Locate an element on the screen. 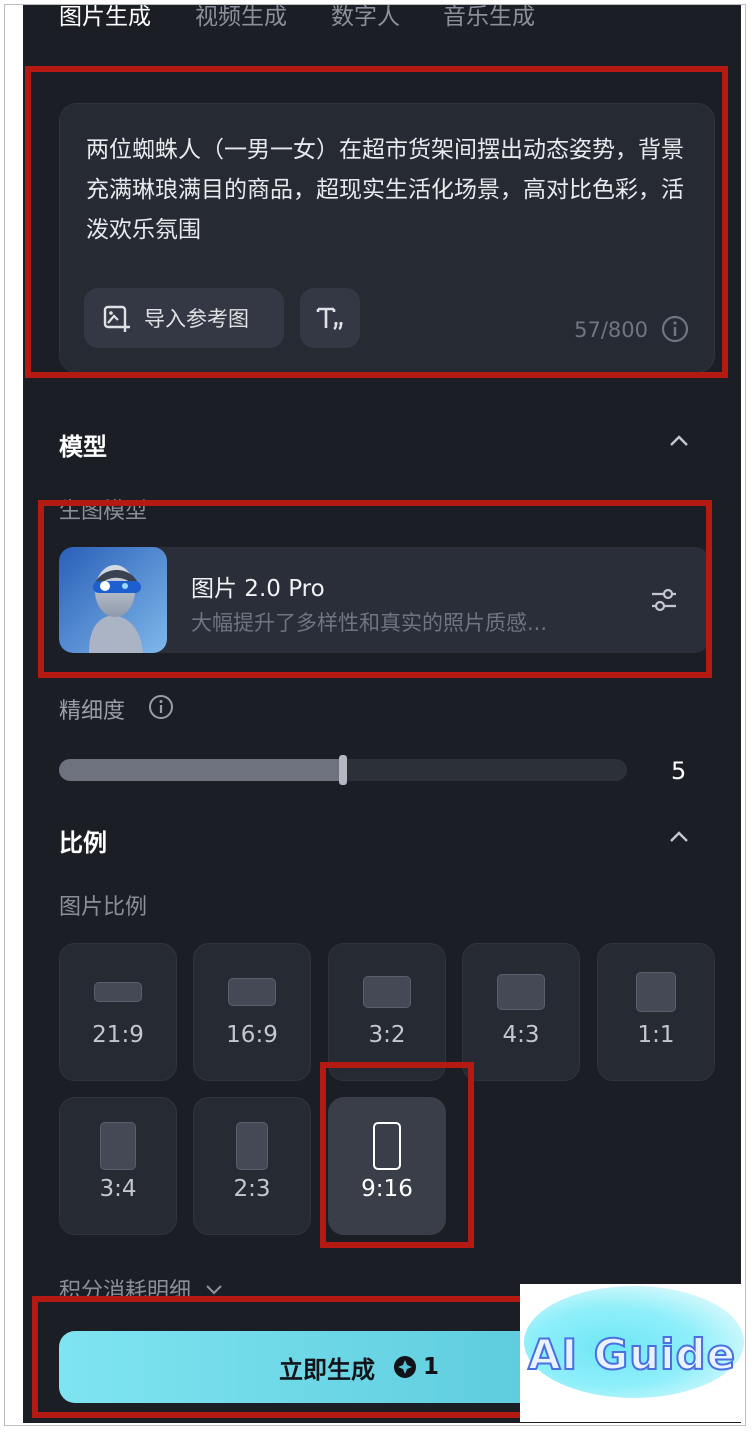  model-thumbnail is located at coordinates (113, 600).